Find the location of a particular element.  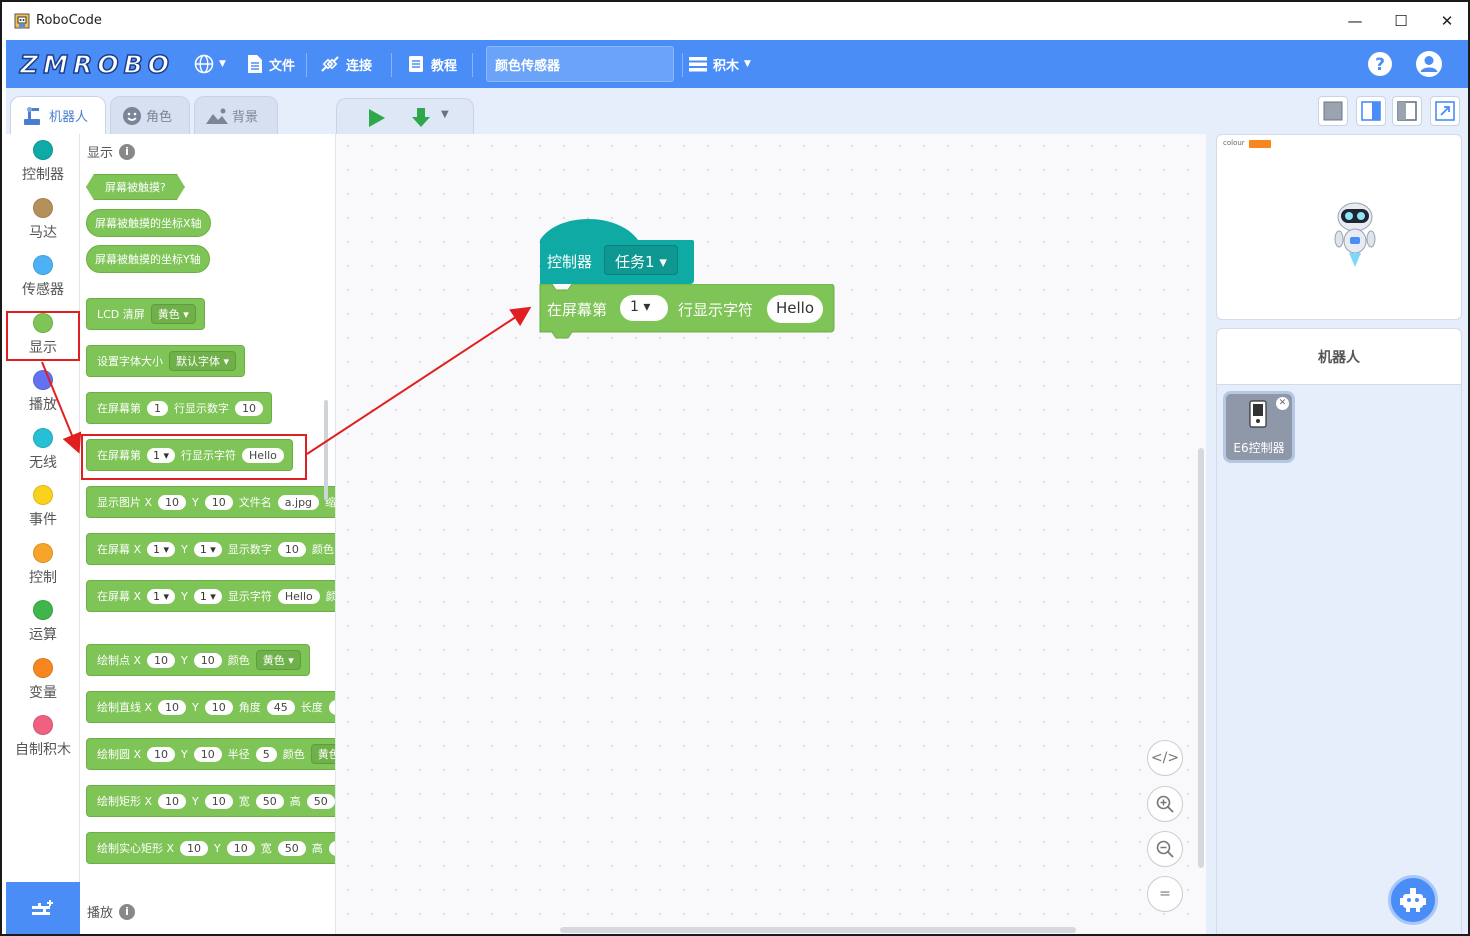

block-draw-line: 绘制直线 X 10 Y 10 角度 45 长度 1 is located at coordinates (210, 707).